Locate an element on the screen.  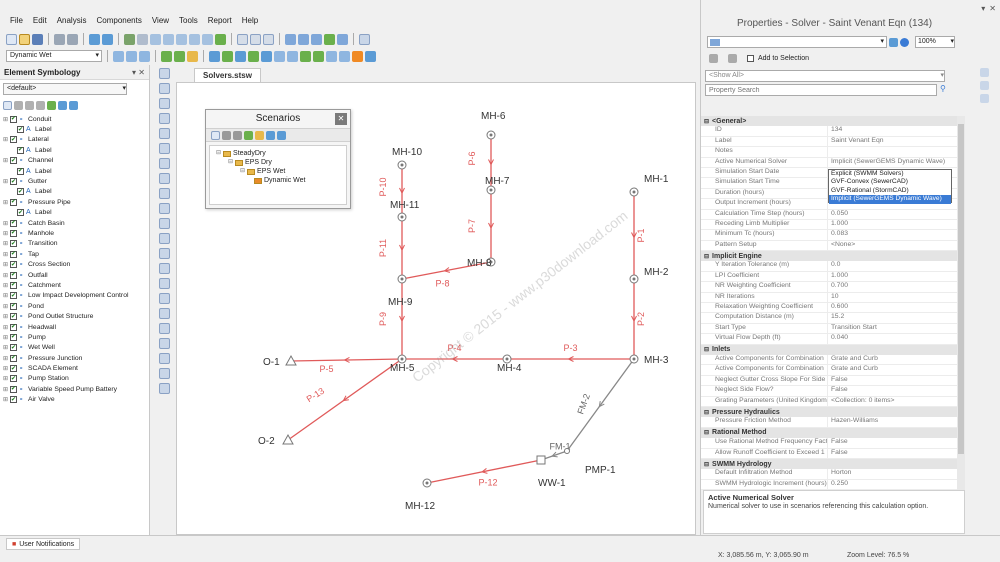
help-icon is located at coordinates (370, 56).